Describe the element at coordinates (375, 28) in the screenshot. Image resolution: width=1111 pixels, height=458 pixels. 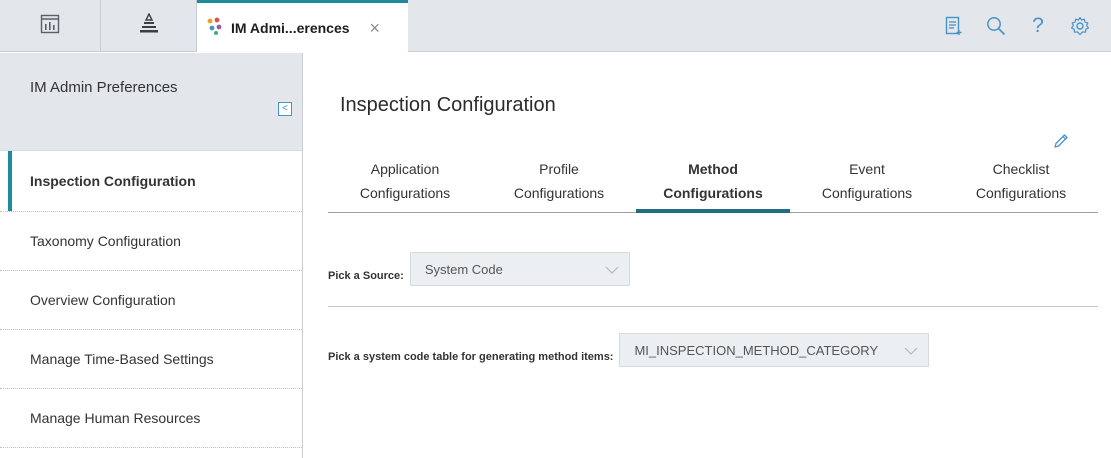
I see `close-icon: ×` at that location.